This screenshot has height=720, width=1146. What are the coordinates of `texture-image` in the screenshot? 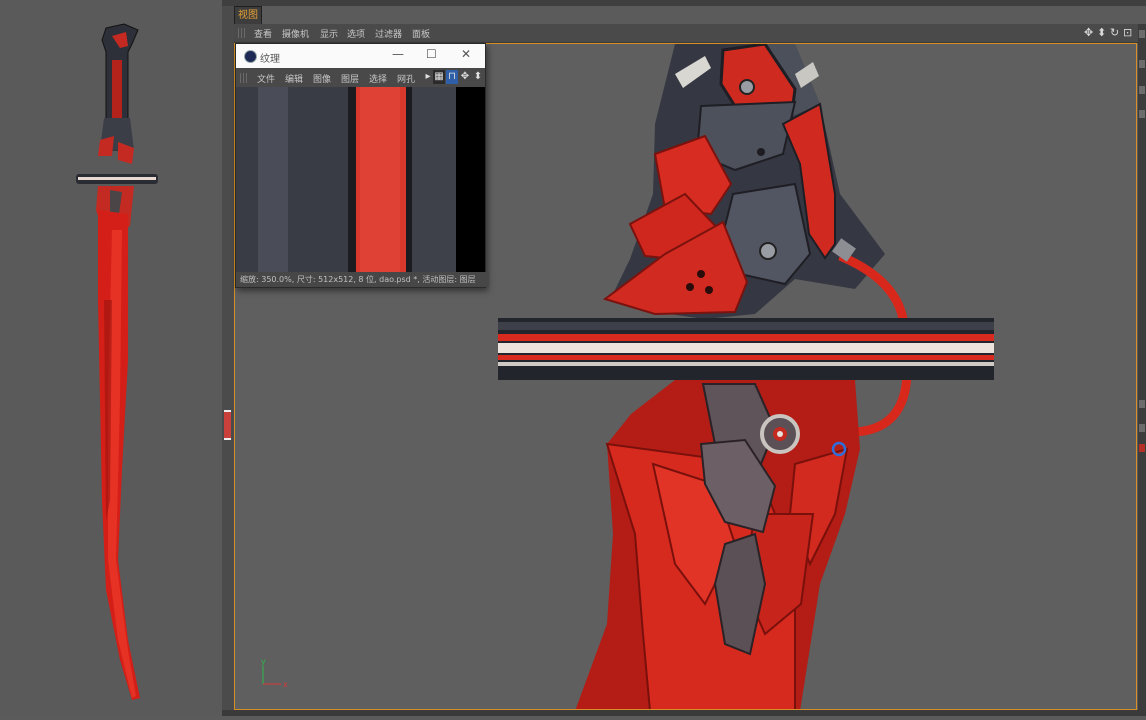 It's located at (360, 179).